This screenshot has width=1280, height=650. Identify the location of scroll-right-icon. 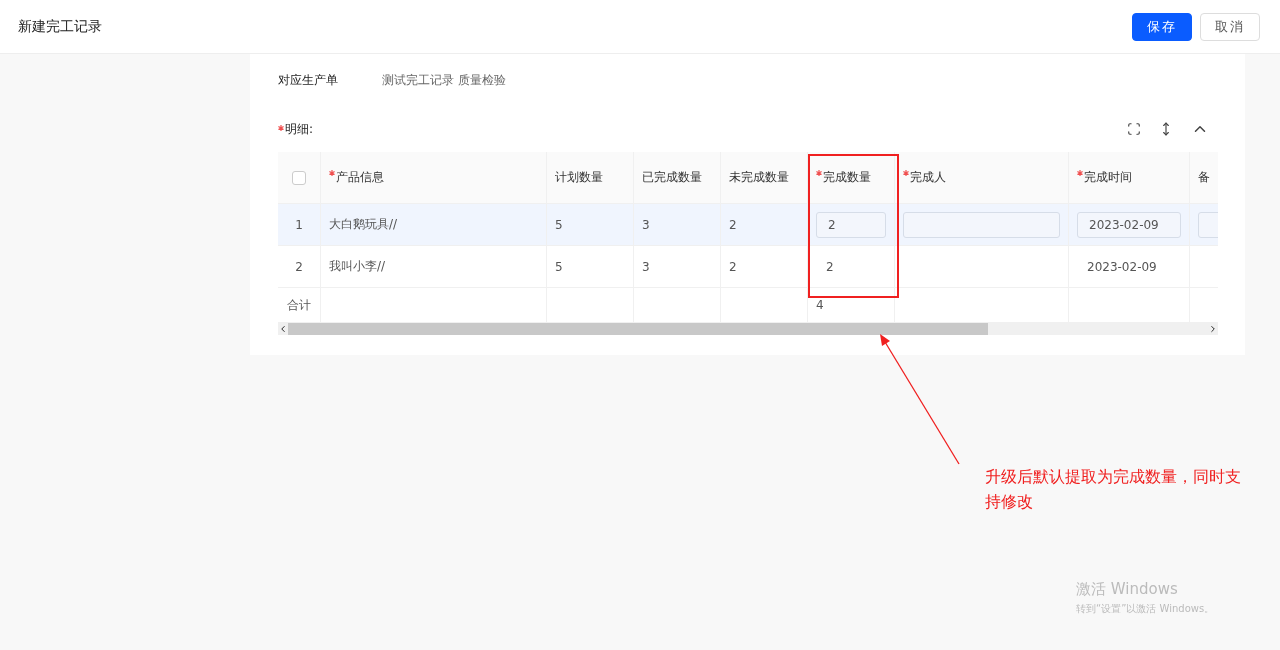
(1213, 329).